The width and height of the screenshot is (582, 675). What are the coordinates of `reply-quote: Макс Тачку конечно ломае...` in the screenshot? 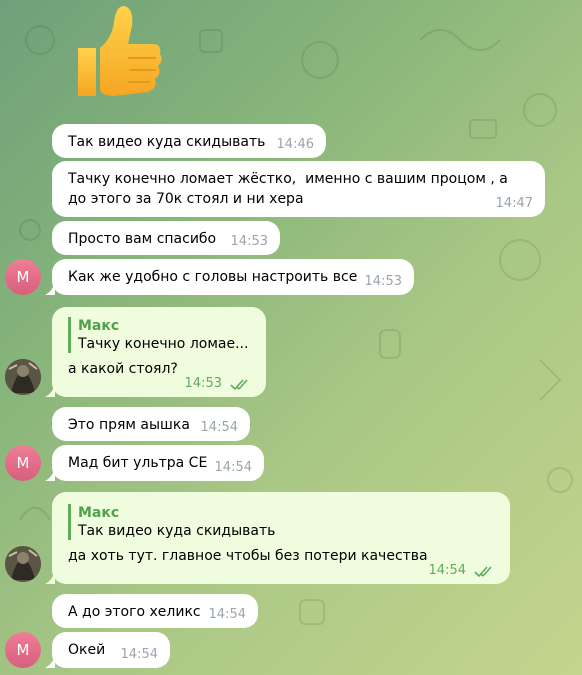 It's located at (161, 335).